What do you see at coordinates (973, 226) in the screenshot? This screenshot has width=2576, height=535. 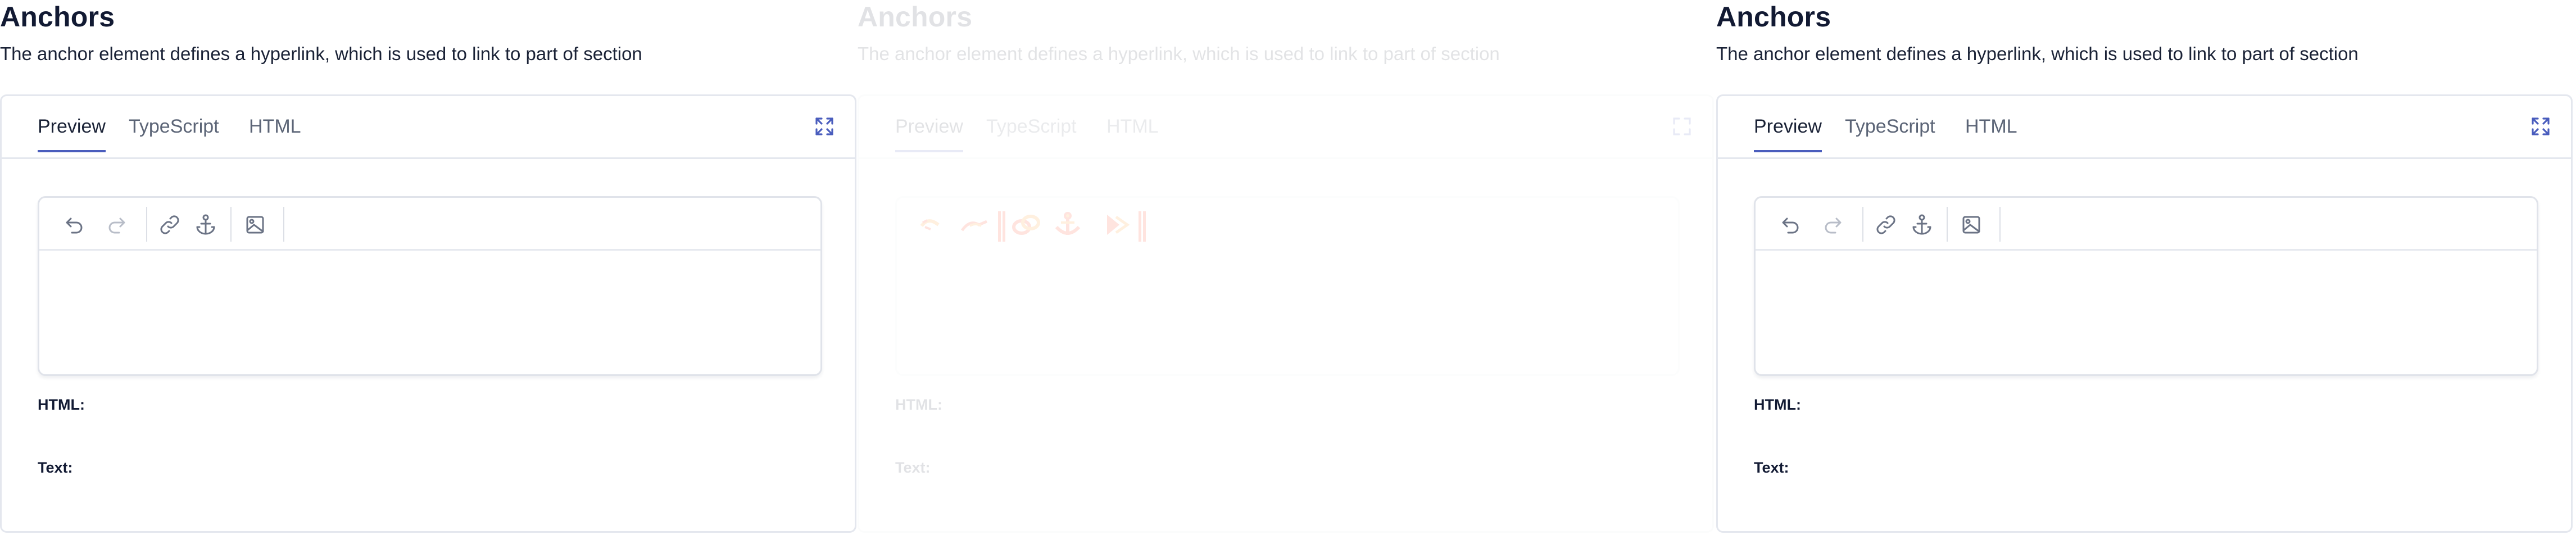 I see `broken-redo-glyph` at bounding box center [973, 226].